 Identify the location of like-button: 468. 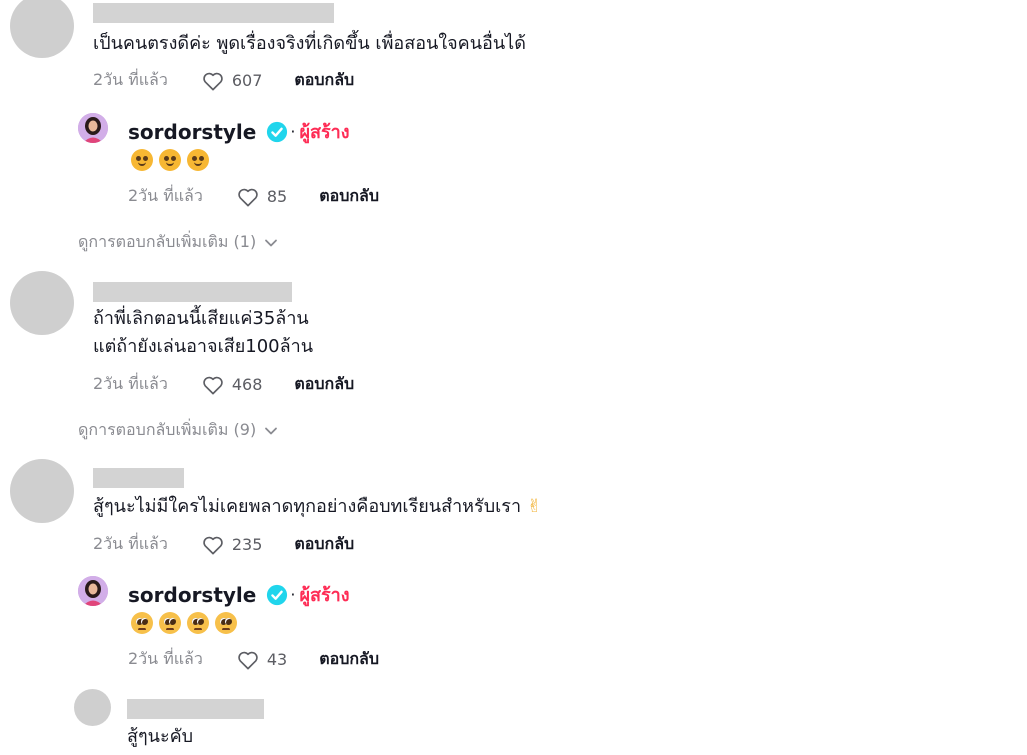
(232, 385).